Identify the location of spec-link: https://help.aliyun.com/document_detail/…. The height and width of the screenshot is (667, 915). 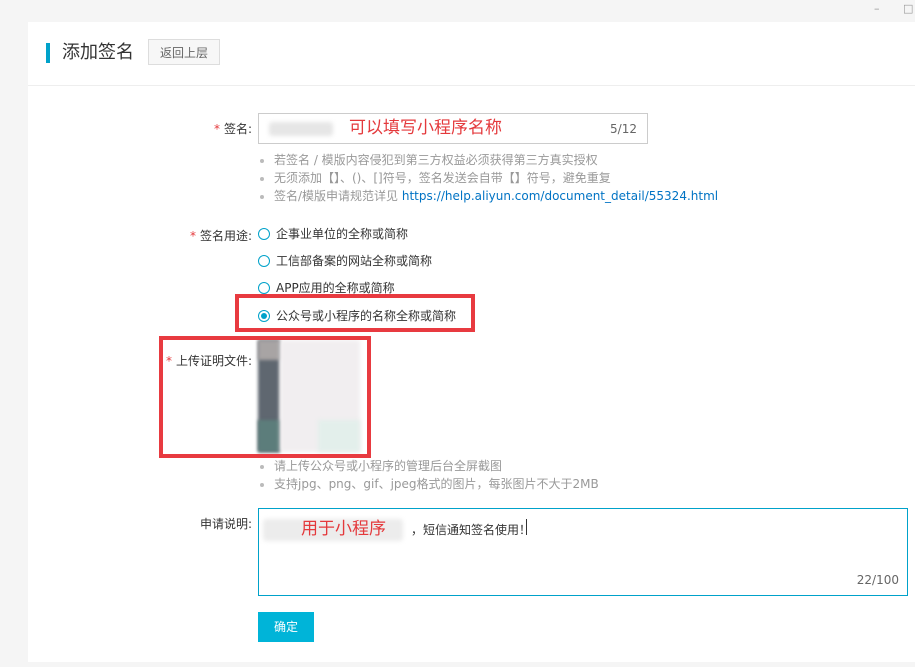
(560, 196).